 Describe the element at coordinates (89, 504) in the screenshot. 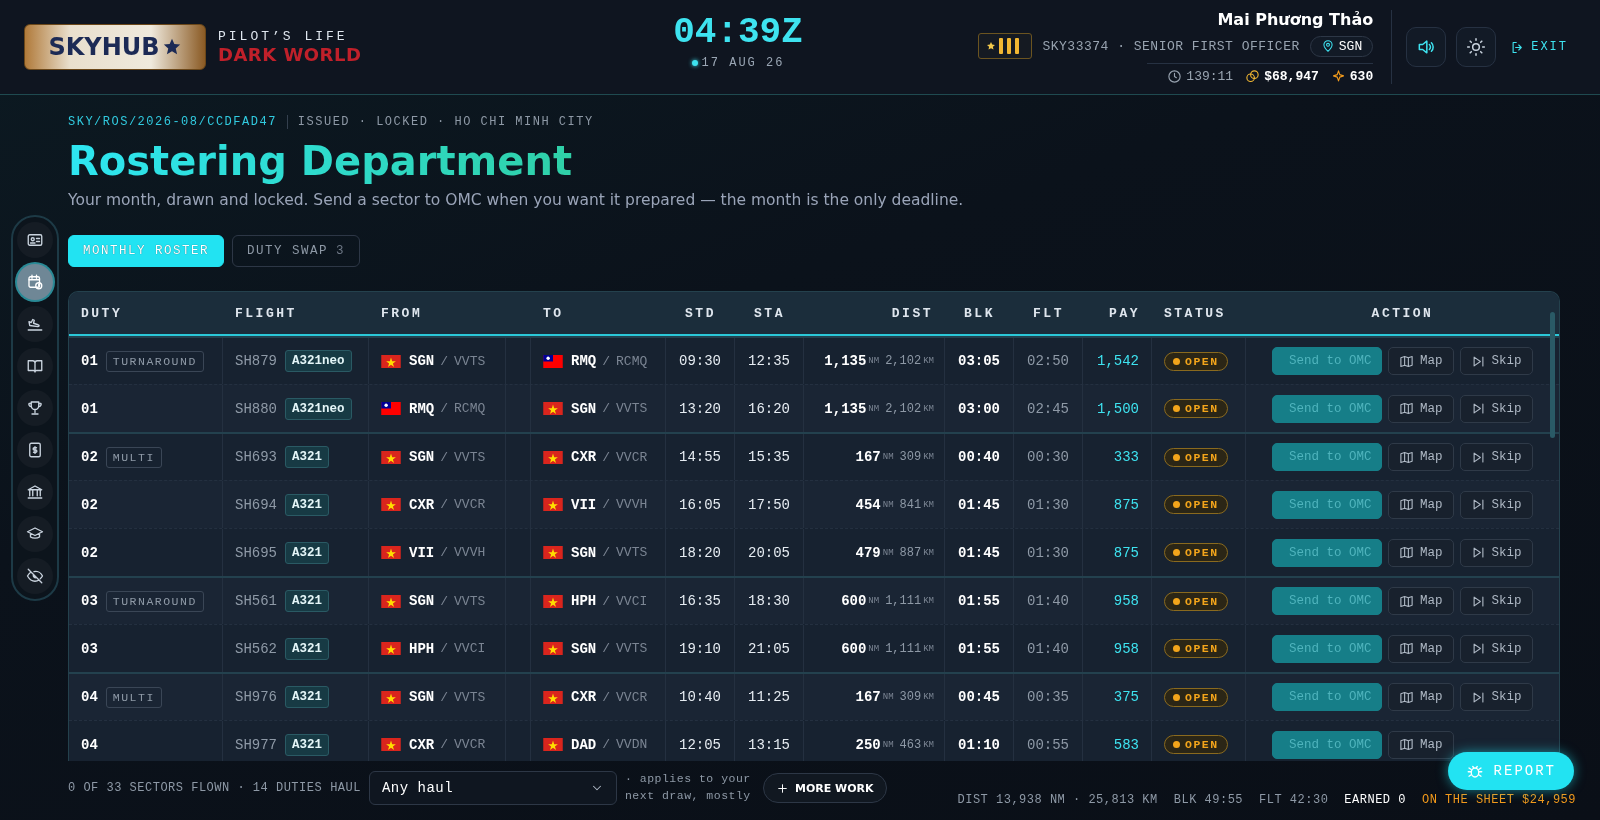

I see `duty-number: 02` at that location.